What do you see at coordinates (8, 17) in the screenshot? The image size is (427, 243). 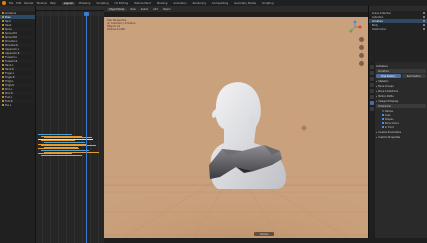 I see `outliner-row-label: Pose` at bounding box center [8, 17].